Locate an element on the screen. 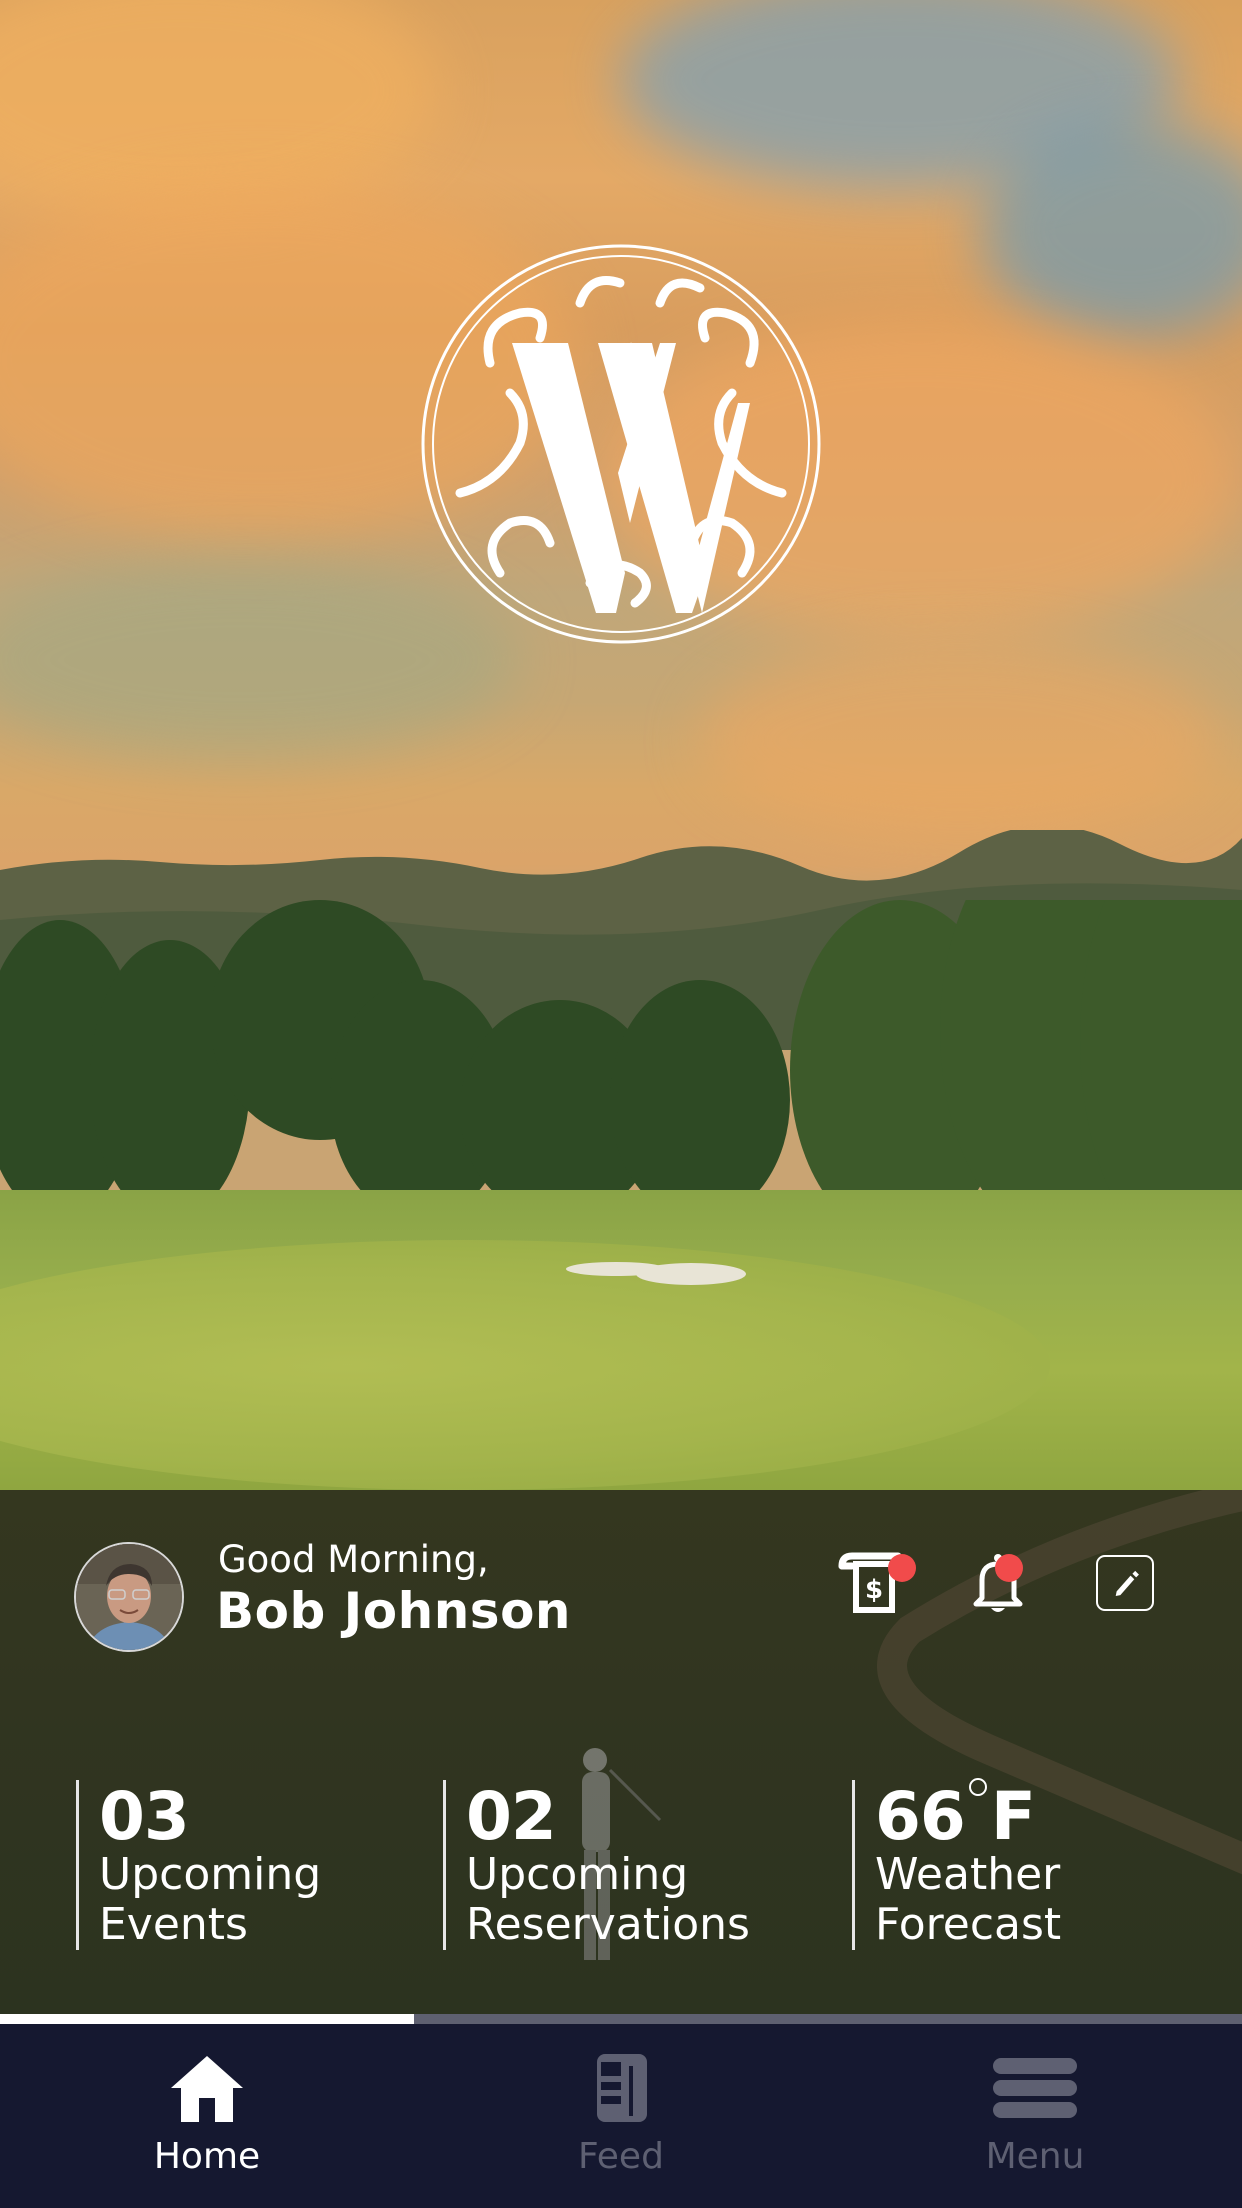 The image size is (1242, 2208). notifications-button is located at coordinates (998, 1584).